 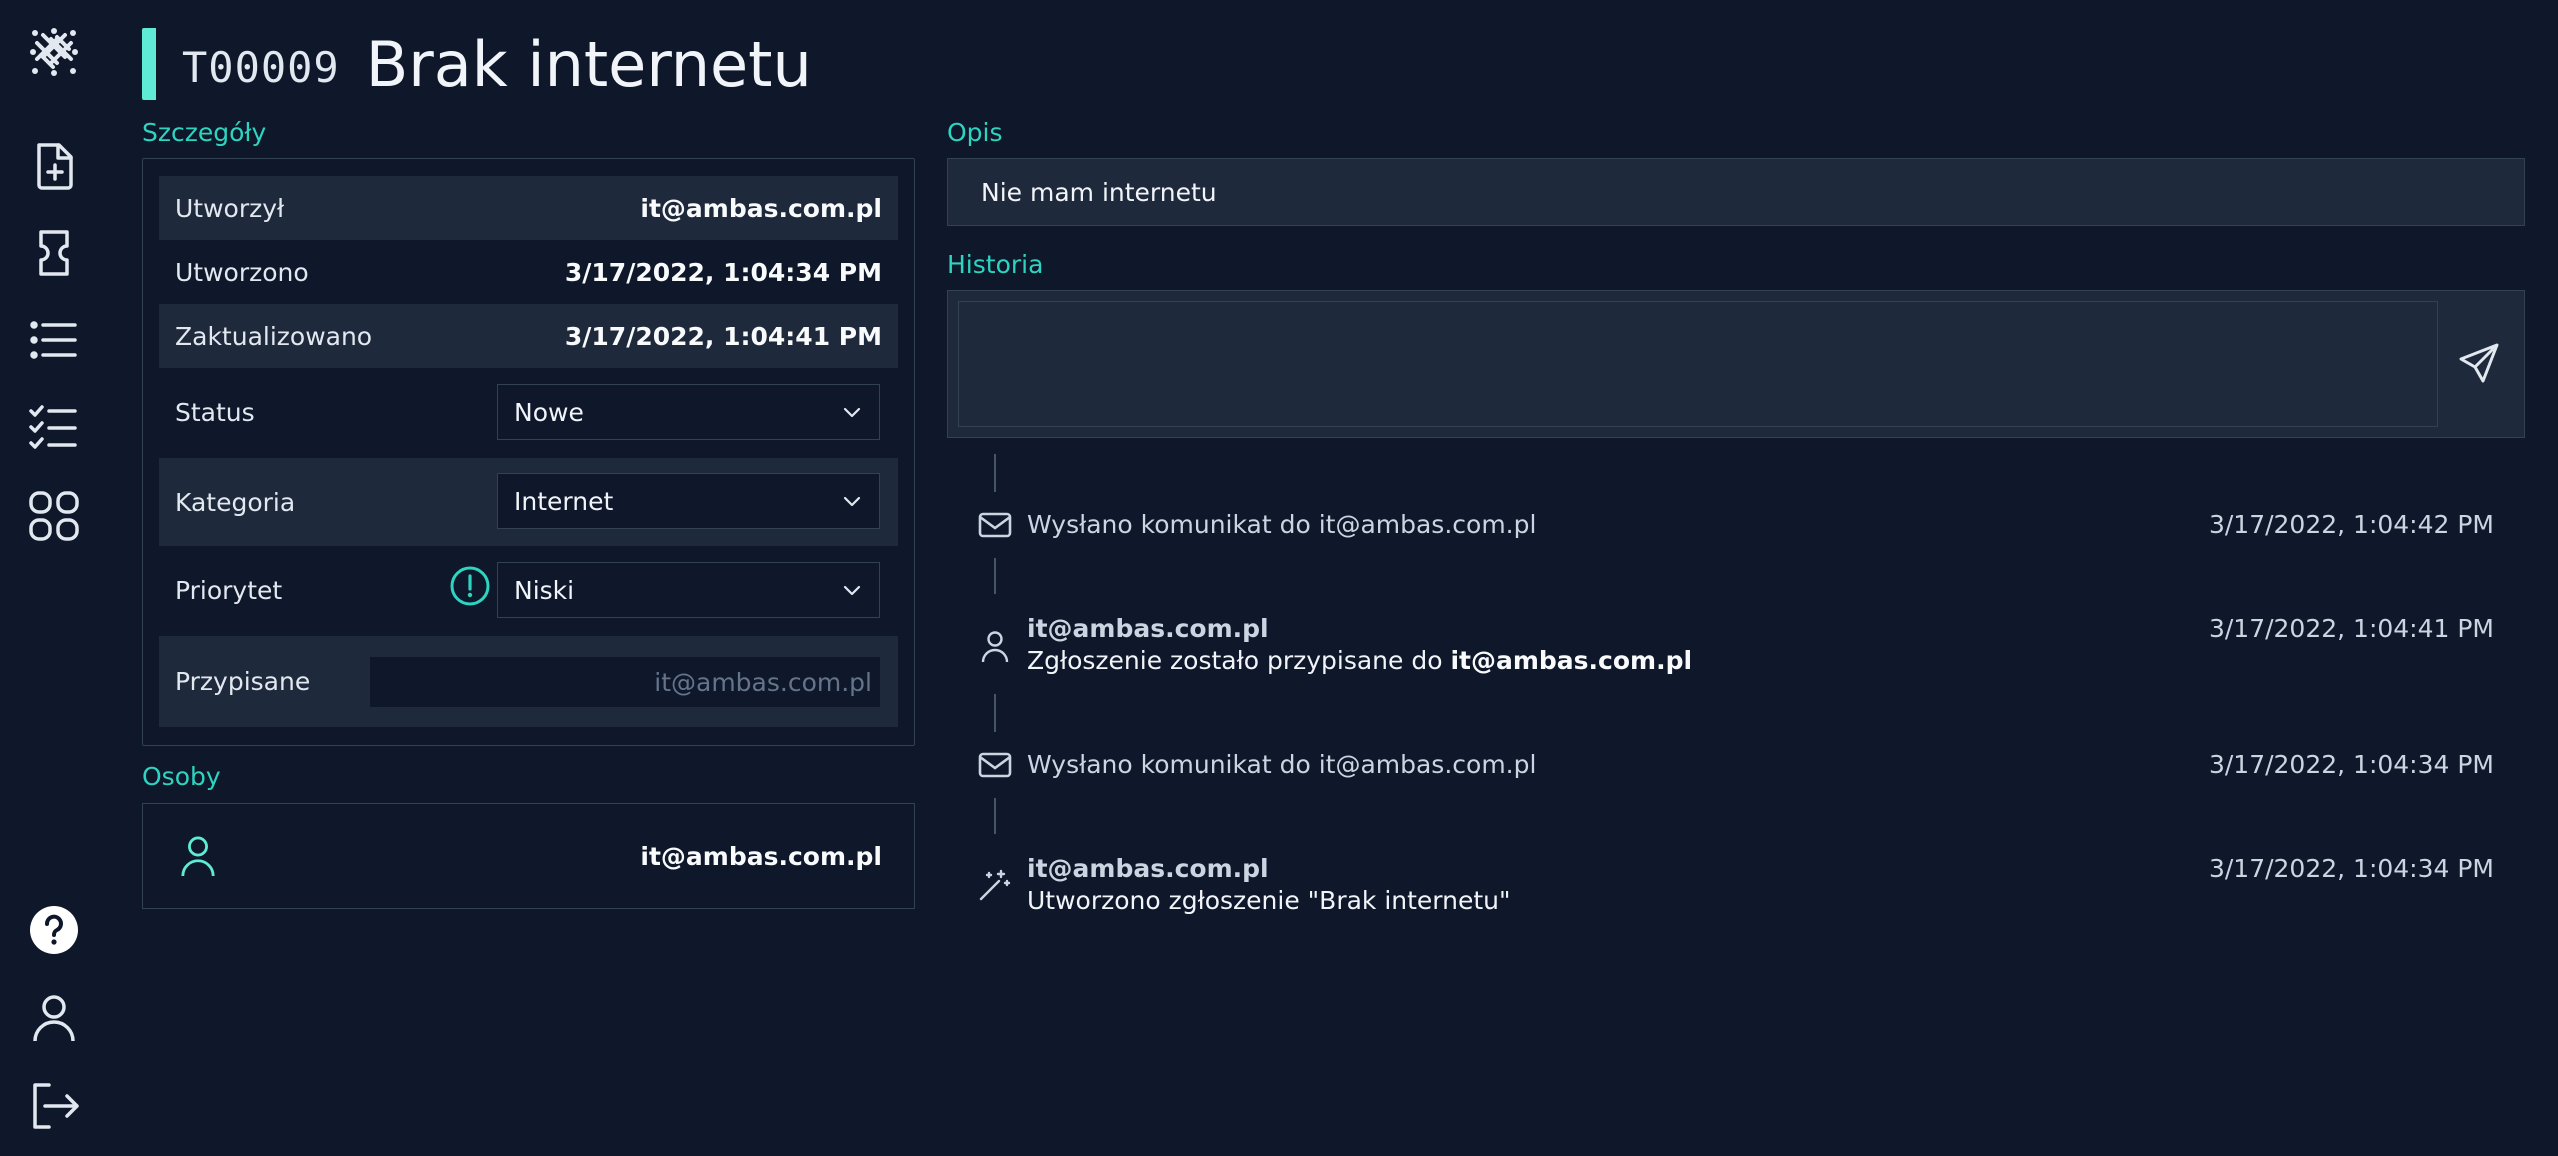 I want to click on send-button, so click(x=2479, y=363).